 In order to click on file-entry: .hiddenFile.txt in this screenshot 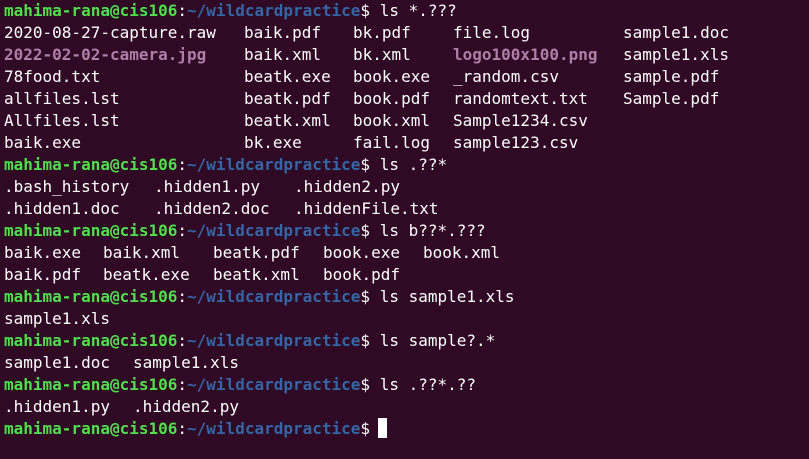, I will do `click(366, 208)`.